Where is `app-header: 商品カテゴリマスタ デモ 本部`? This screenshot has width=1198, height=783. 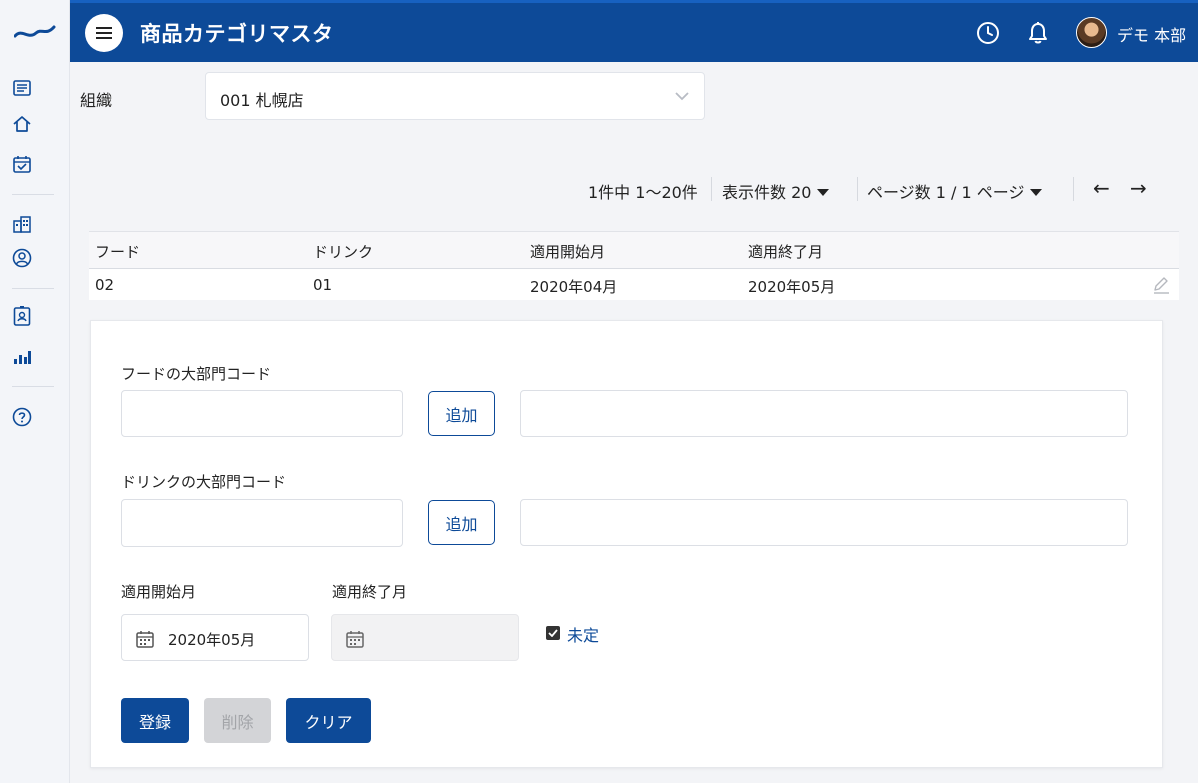
app-header: 商品カテゴリマスタ デモ 本部 is located at coordinates (634, 31).